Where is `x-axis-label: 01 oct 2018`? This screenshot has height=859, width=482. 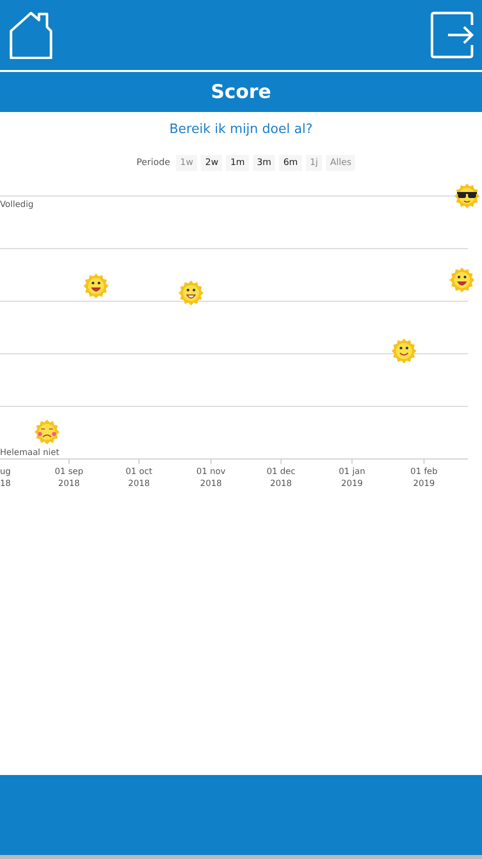 x-axis-label: 01 oct 2018 is located at coordinates (139, 478).